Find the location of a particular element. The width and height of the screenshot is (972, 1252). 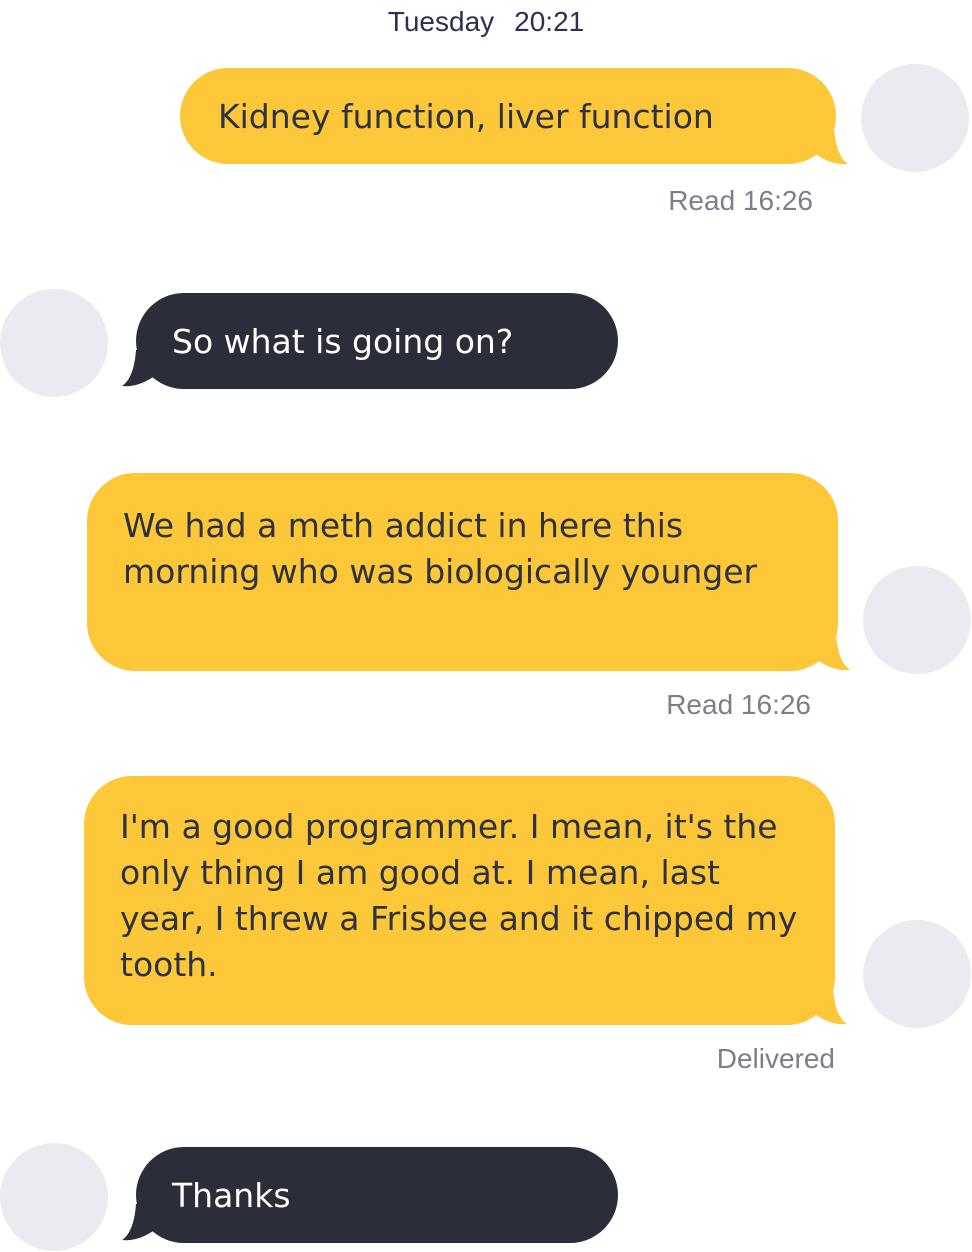

message-bubble-received: Thanks is located at coordinates (377, 1195).